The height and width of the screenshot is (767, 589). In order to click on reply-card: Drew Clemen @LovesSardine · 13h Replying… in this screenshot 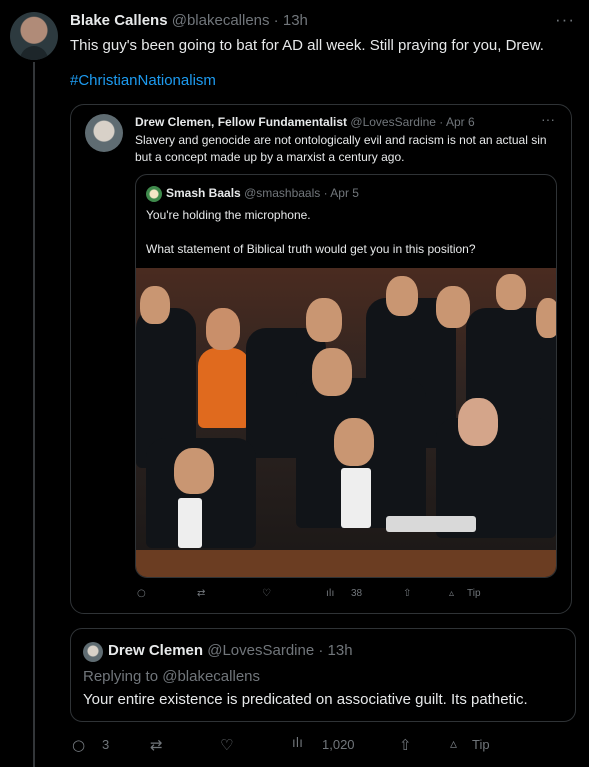, I will do `click(323, 675)`.